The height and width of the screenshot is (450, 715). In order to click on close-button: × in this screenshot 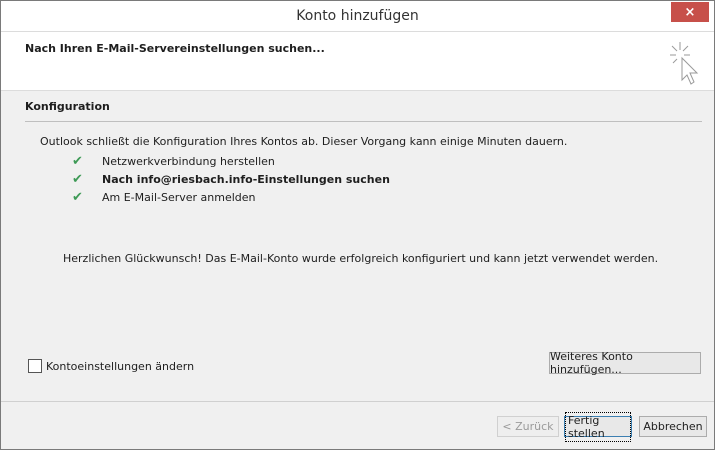, I will do `click(690, 12)`.